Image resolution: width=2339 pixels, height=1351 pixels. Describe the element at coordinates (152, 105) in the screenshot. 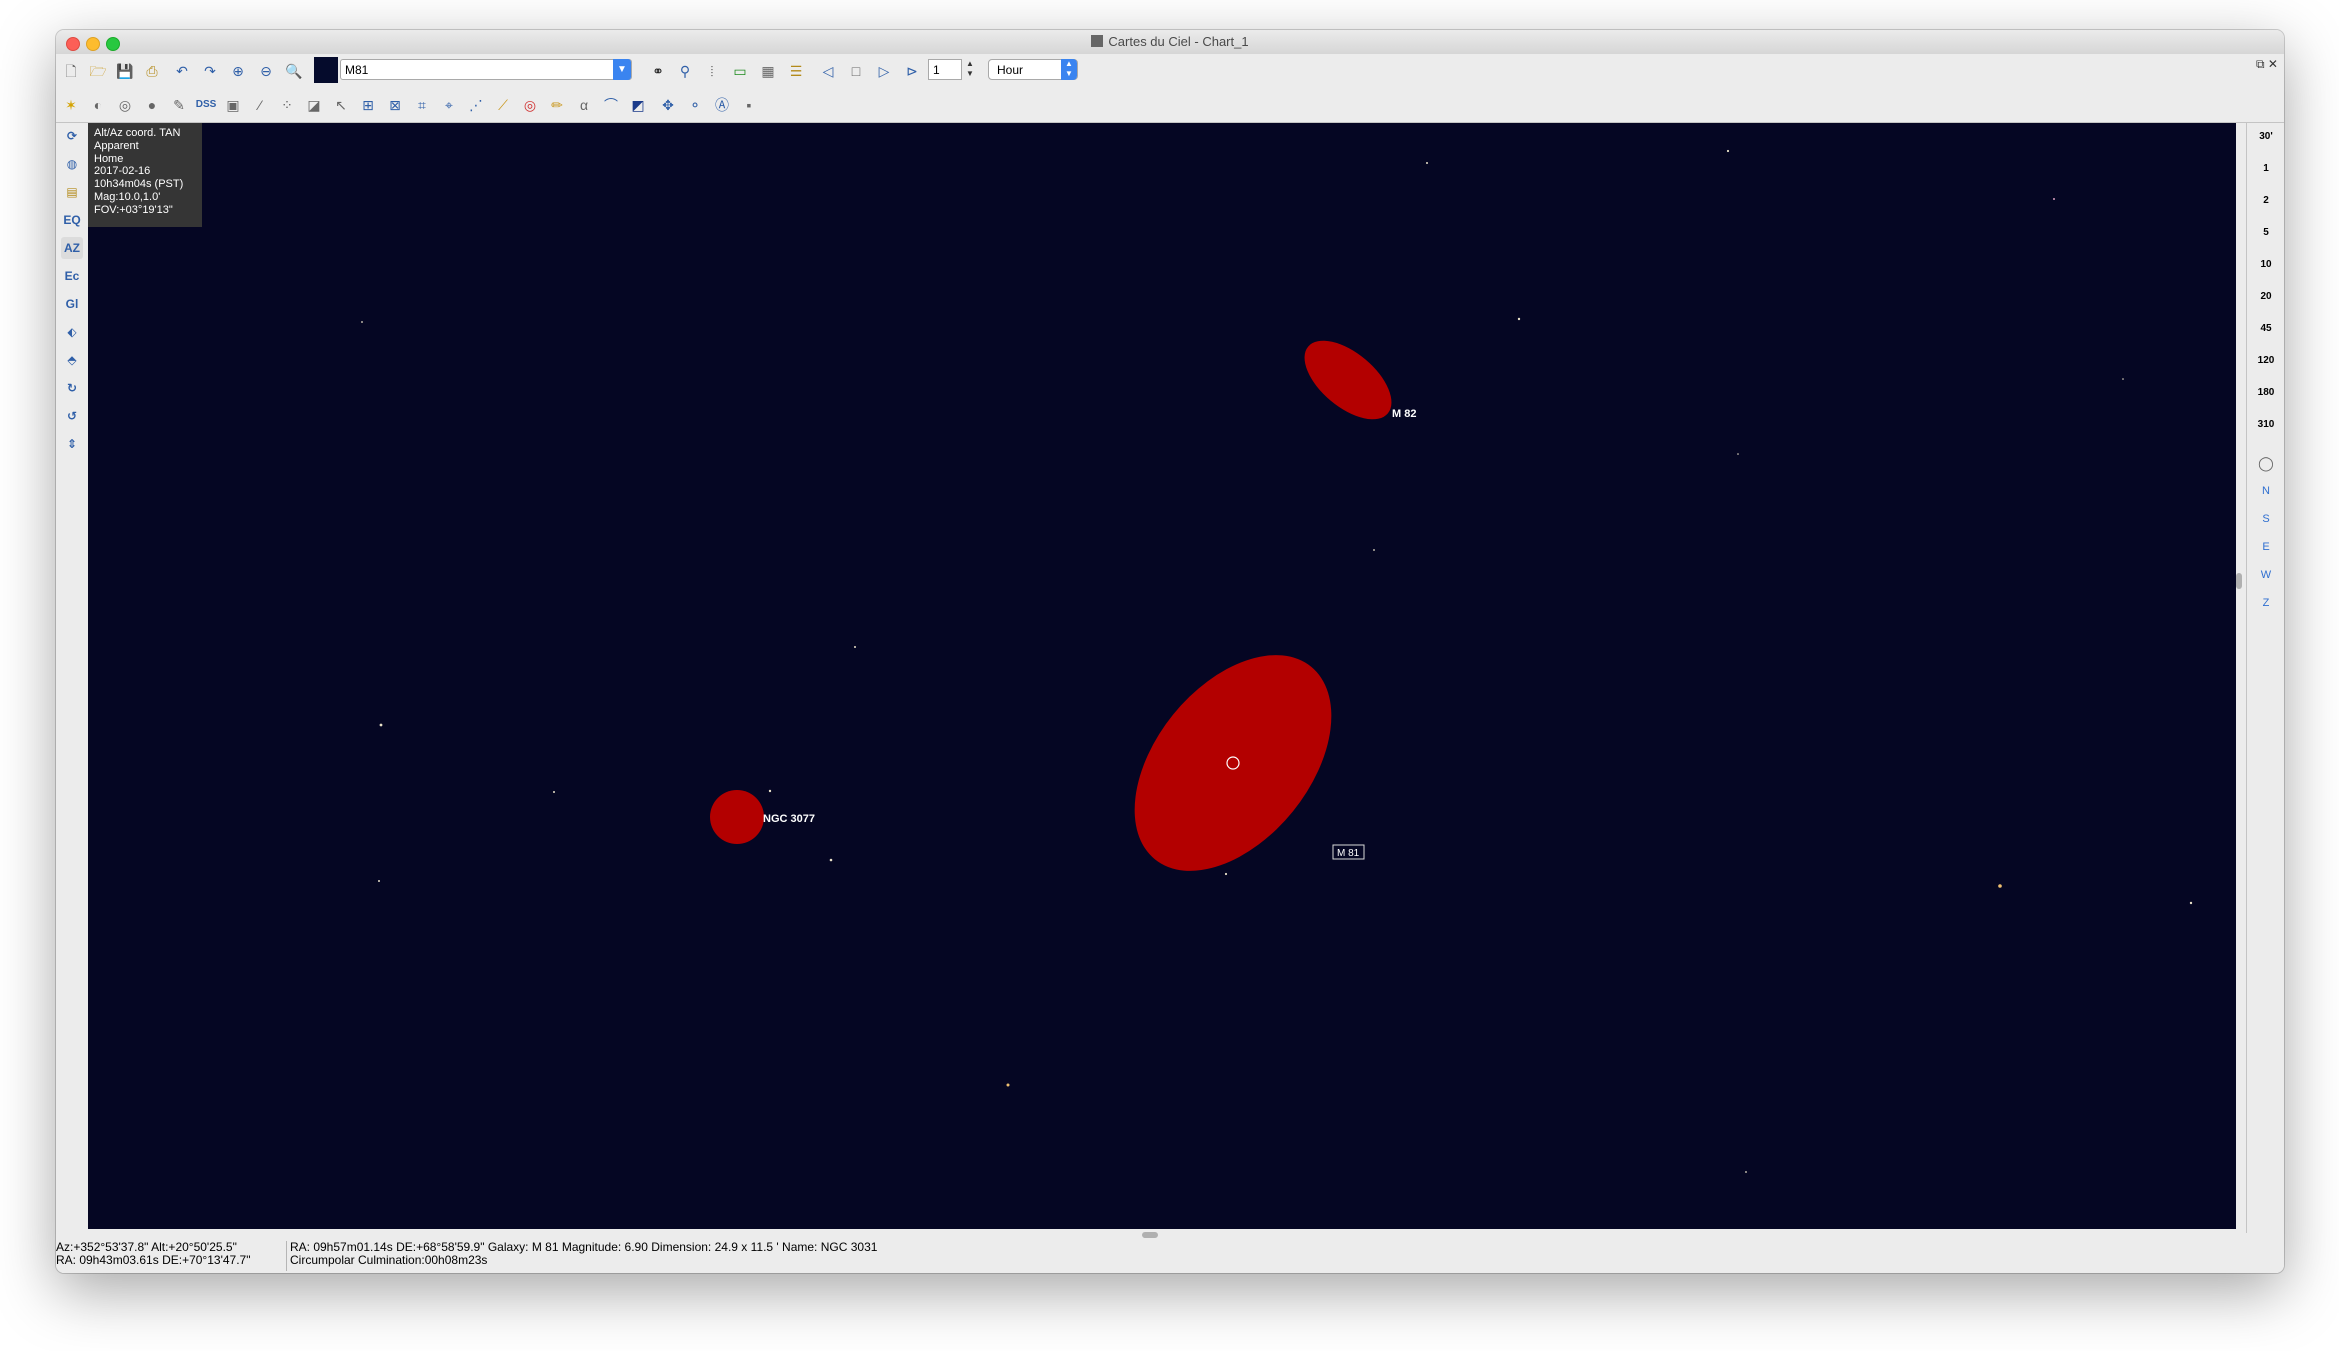

I see `planet-icon: ●` at that location.